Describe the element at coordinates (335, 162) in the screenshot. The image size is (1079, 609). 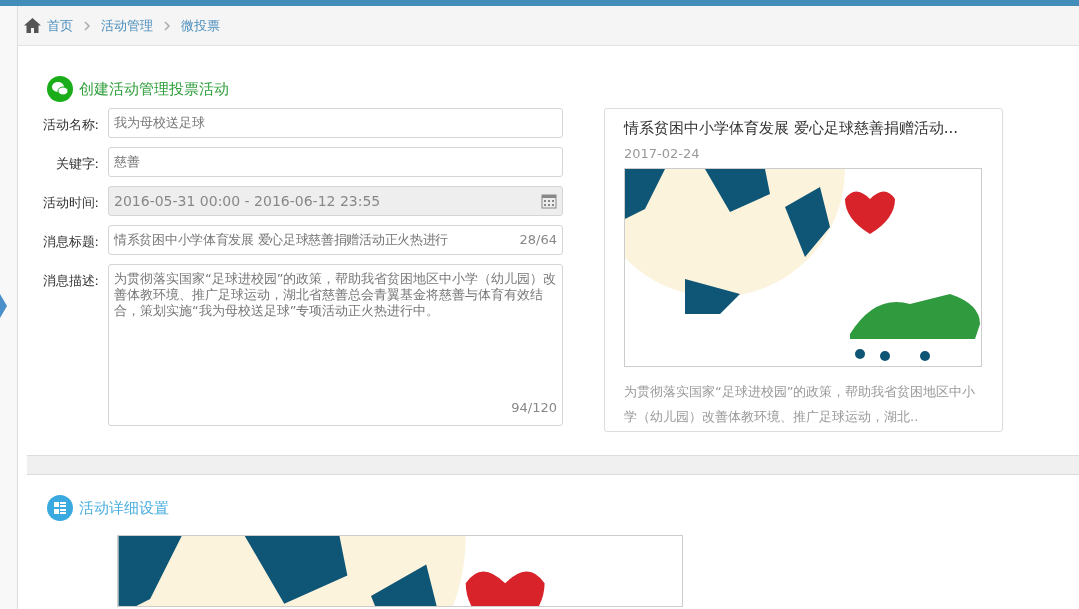
I see `input-field: 慈善` at that location.